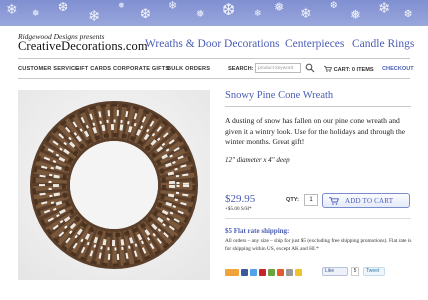  Describe the element at coordinates (238, 209) in the screenshot. I see `shipping-cost: +$5.00 S/H*` at that location.